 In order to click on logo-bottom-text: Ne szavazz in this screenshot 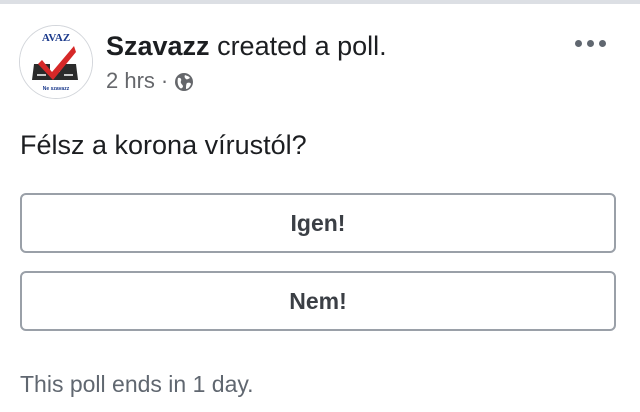, I will do `click(56, 89)`.